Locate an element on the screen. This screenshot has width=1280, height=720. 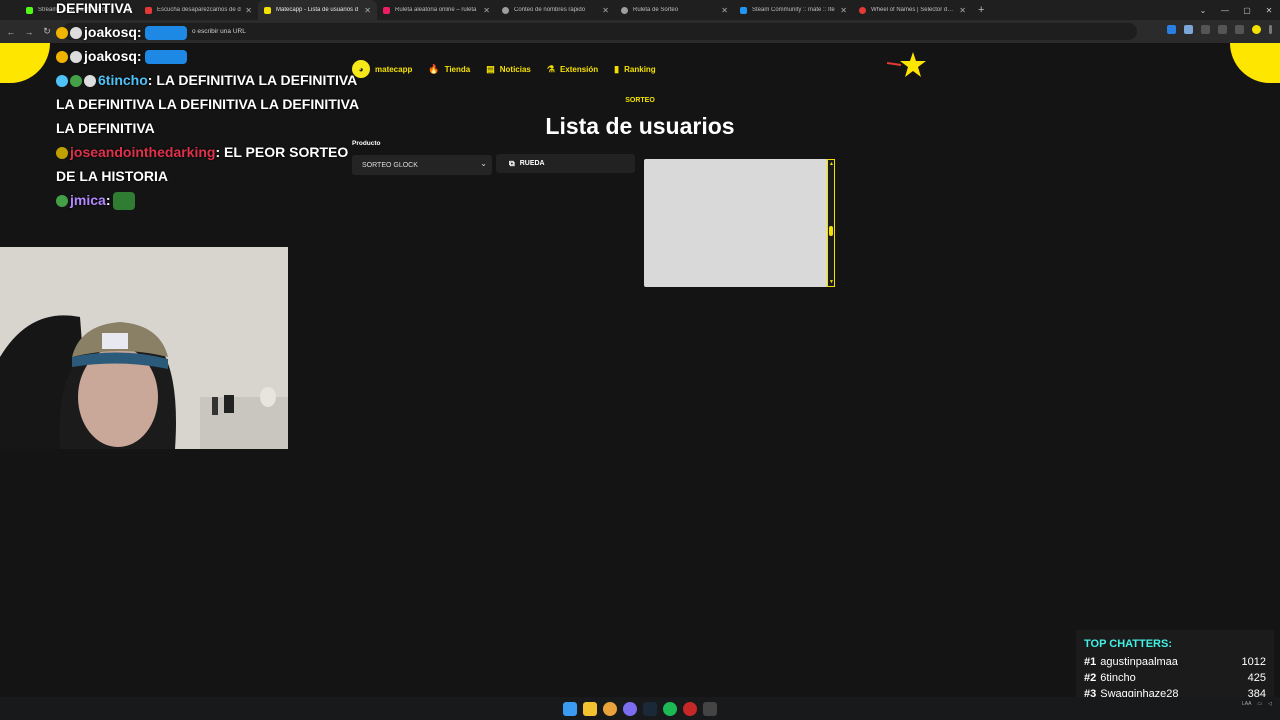
tab-title: Steam Community :: mate :: Ite is located at coordinates (793, 10).